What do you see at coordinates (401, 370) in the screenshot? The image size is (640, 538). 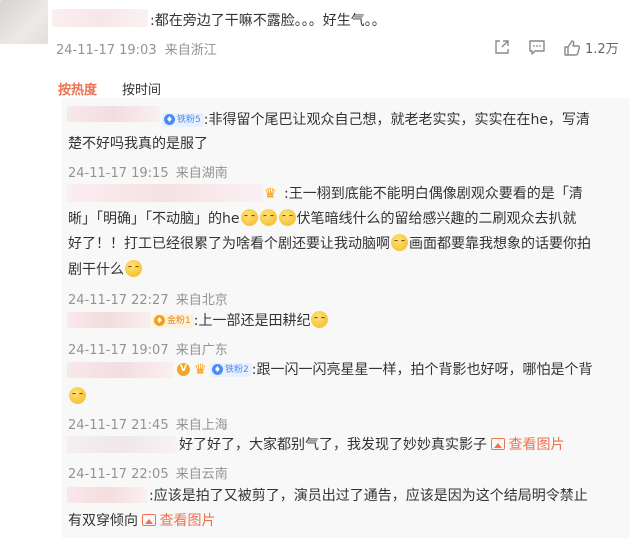 I see `reply-text: ♦ 铁粉2 :跟一闪一闪亮星星一样，拍个背影也好呀，哪怕是个背` at bounding box center [401, 370].